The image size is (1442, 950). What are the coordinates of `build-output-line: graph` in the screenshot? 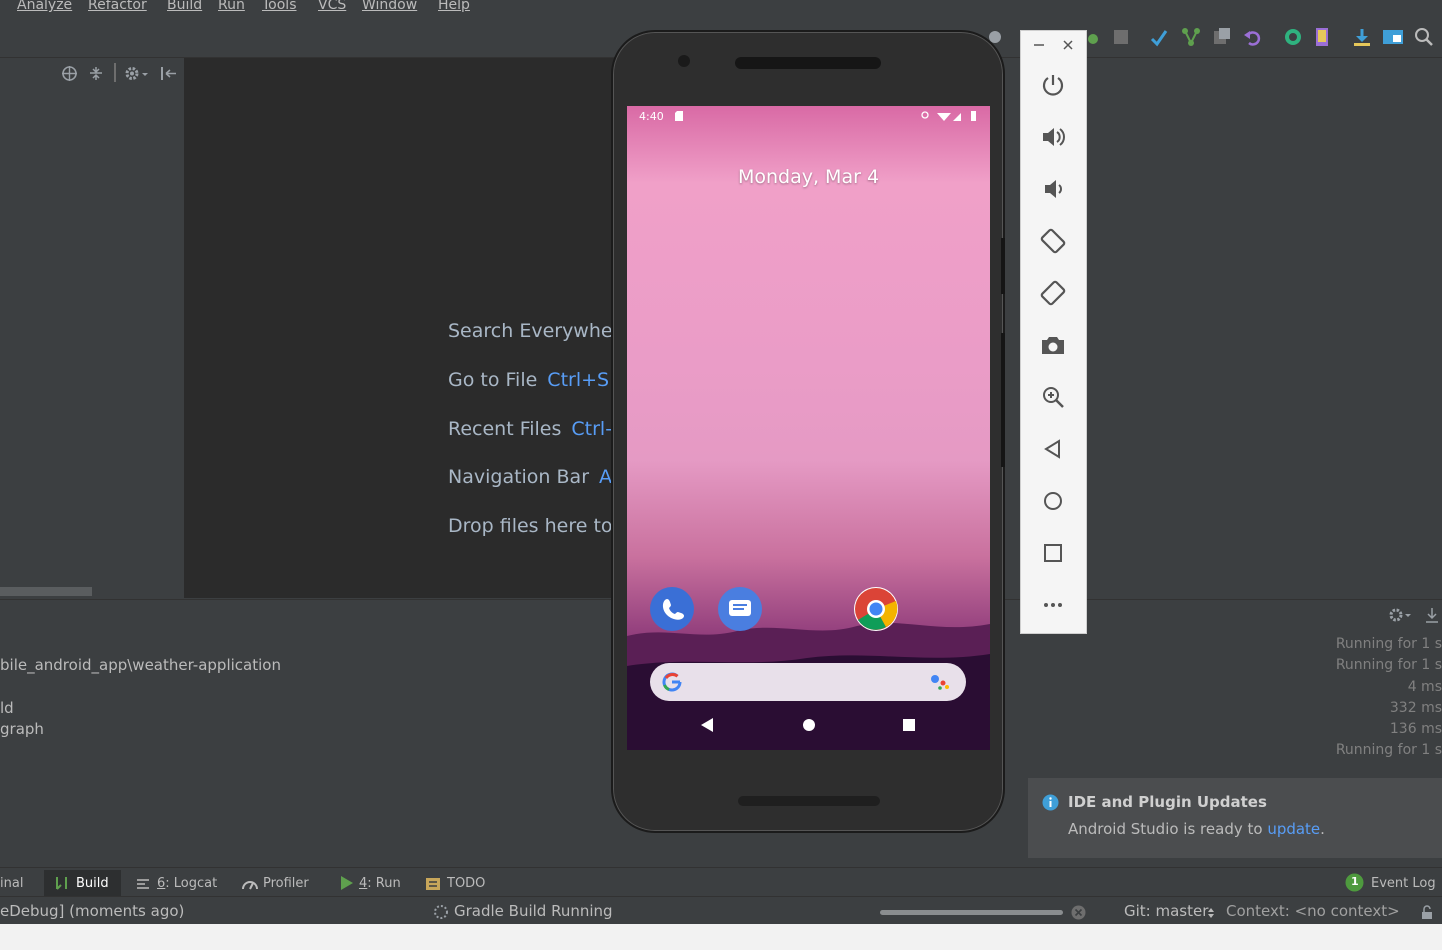 It's located at (22, 729).